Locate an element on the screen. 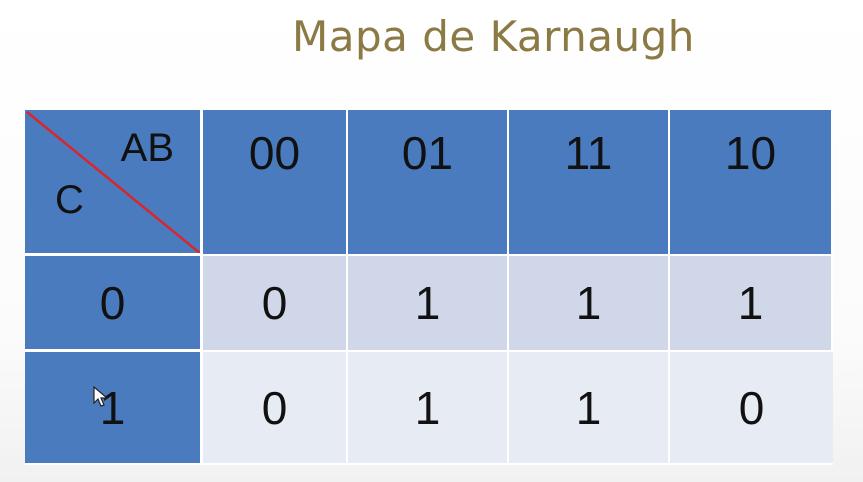  kmap-cell-r1-c0: 0 is located at coordinates (275, 408).